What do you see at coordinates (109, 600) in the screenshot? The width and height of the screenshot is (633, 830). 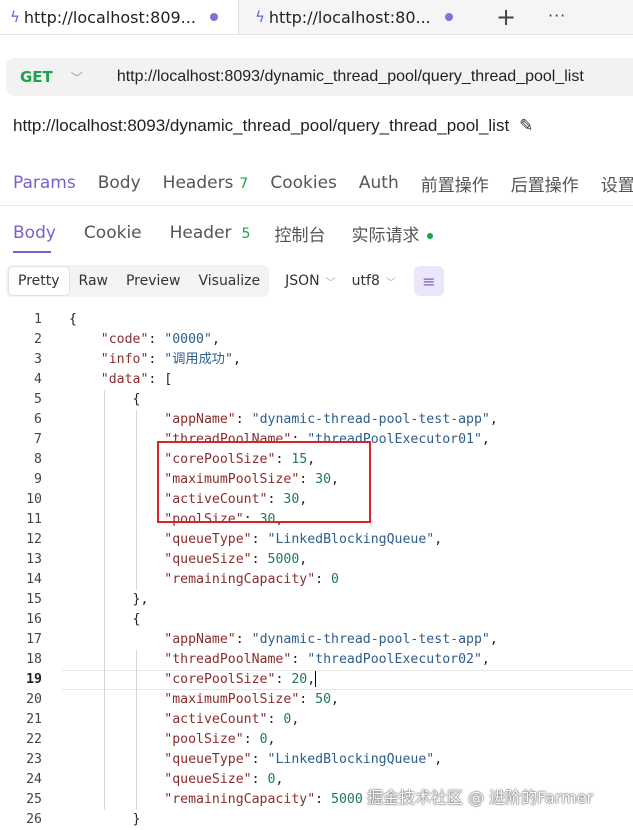 I see `code-text: },` at bounding box center [109, 600].